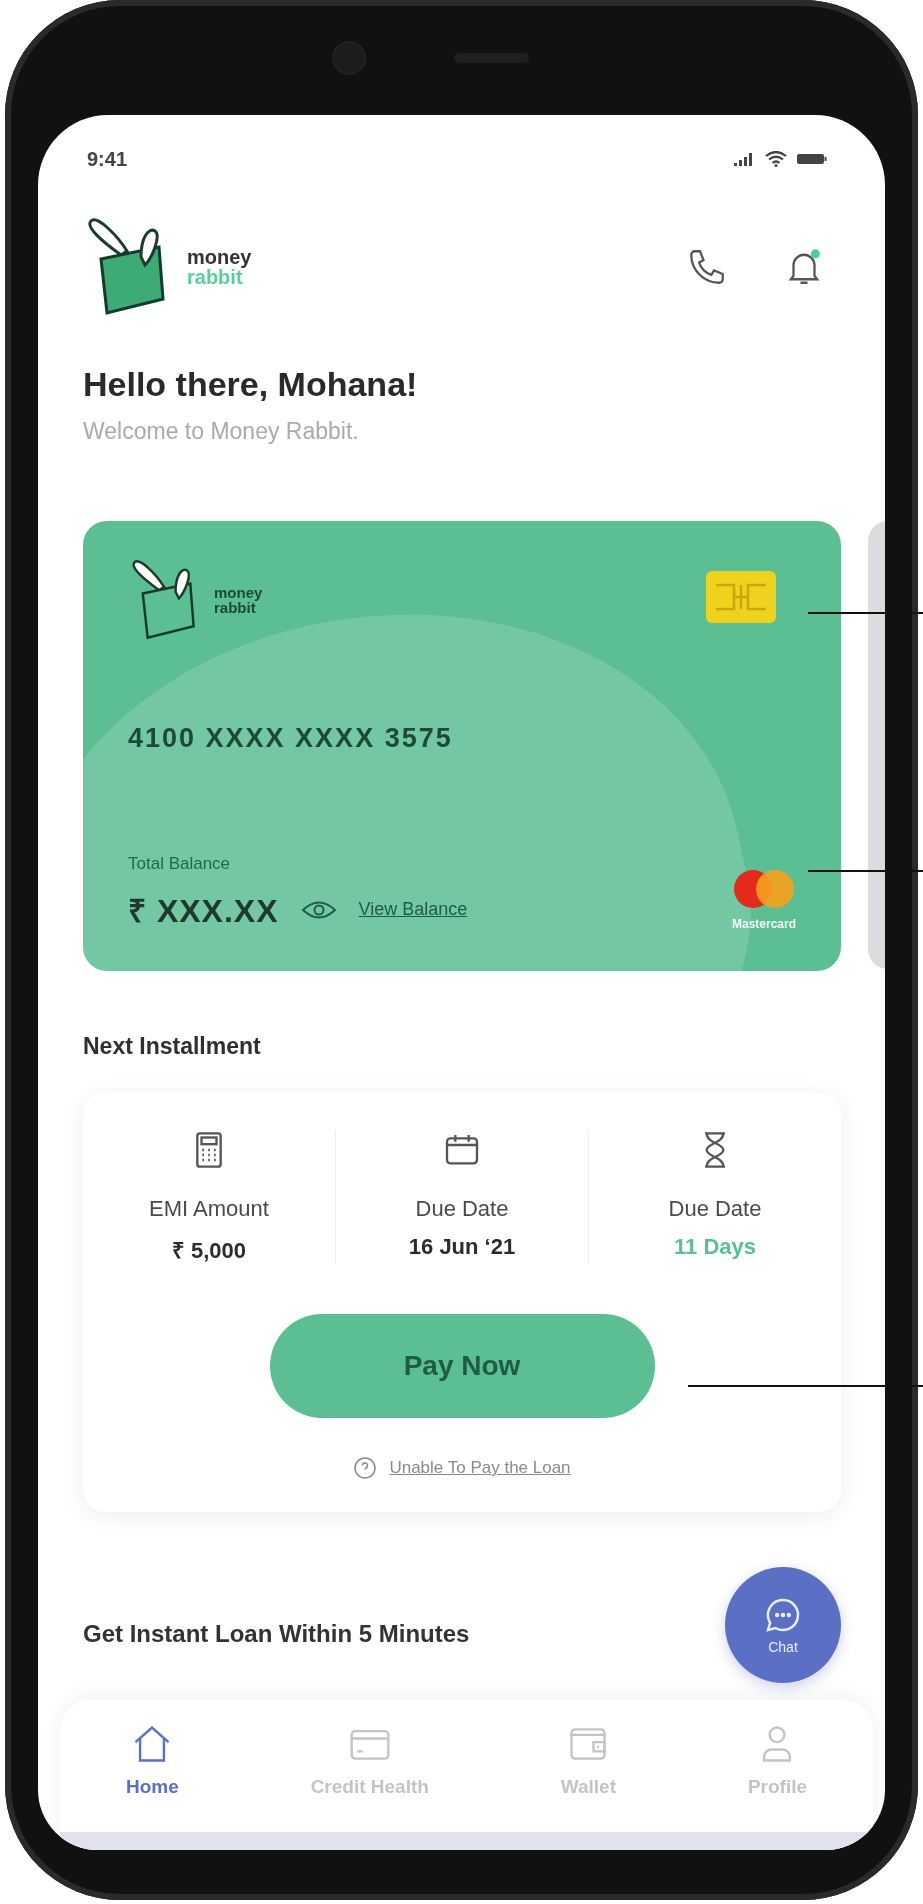 The image size is (923, 1904). I want to click on greeting-title: Hello there, Mohana!, so click(250, 384).